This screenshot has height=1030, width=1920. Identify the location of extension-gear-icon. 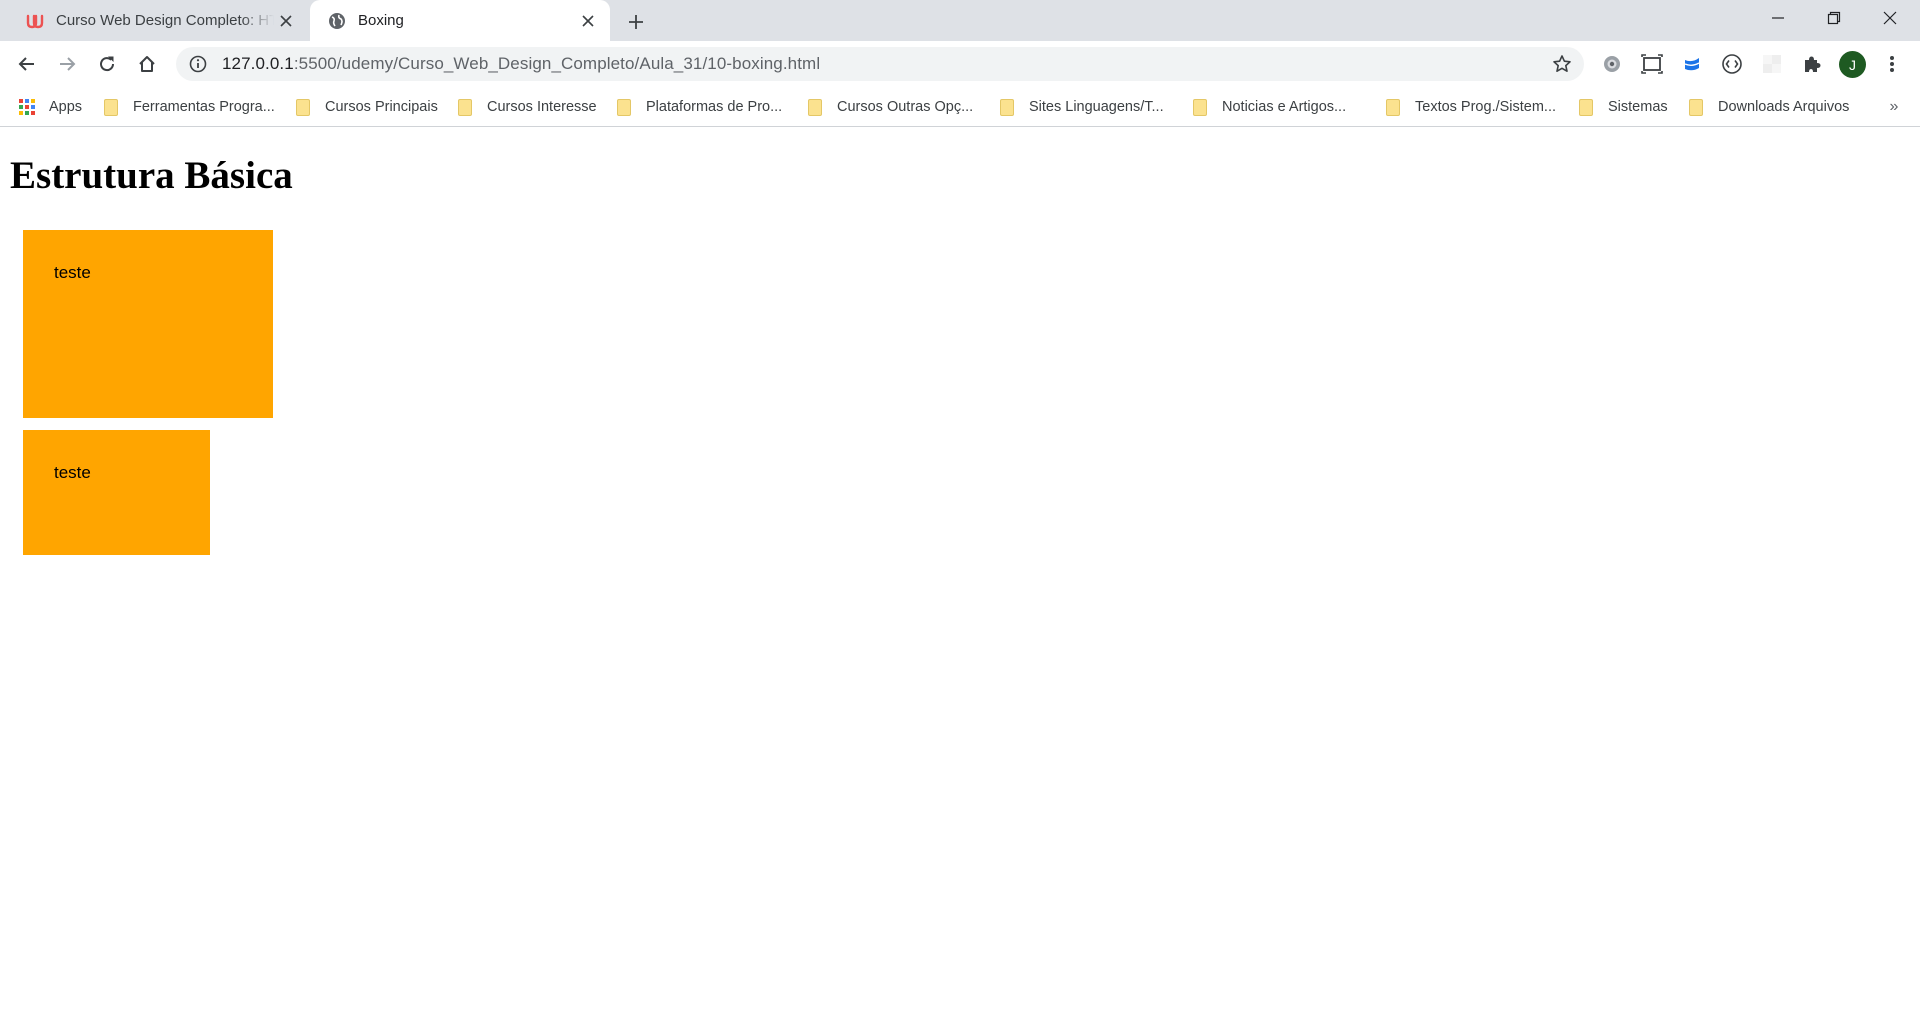
(1612, 64).